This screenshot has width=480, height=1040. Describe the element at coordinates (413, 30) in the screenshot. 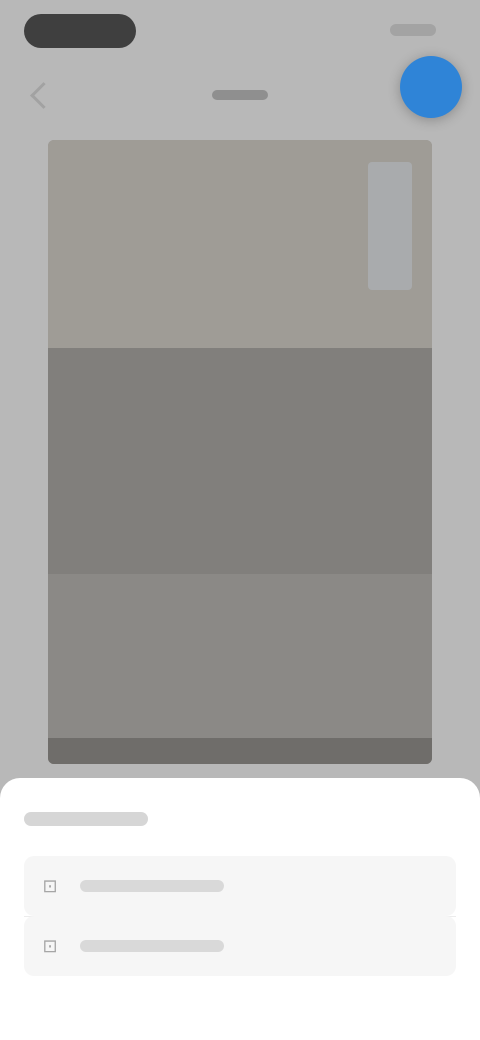

I see `status-indicators` at that location.